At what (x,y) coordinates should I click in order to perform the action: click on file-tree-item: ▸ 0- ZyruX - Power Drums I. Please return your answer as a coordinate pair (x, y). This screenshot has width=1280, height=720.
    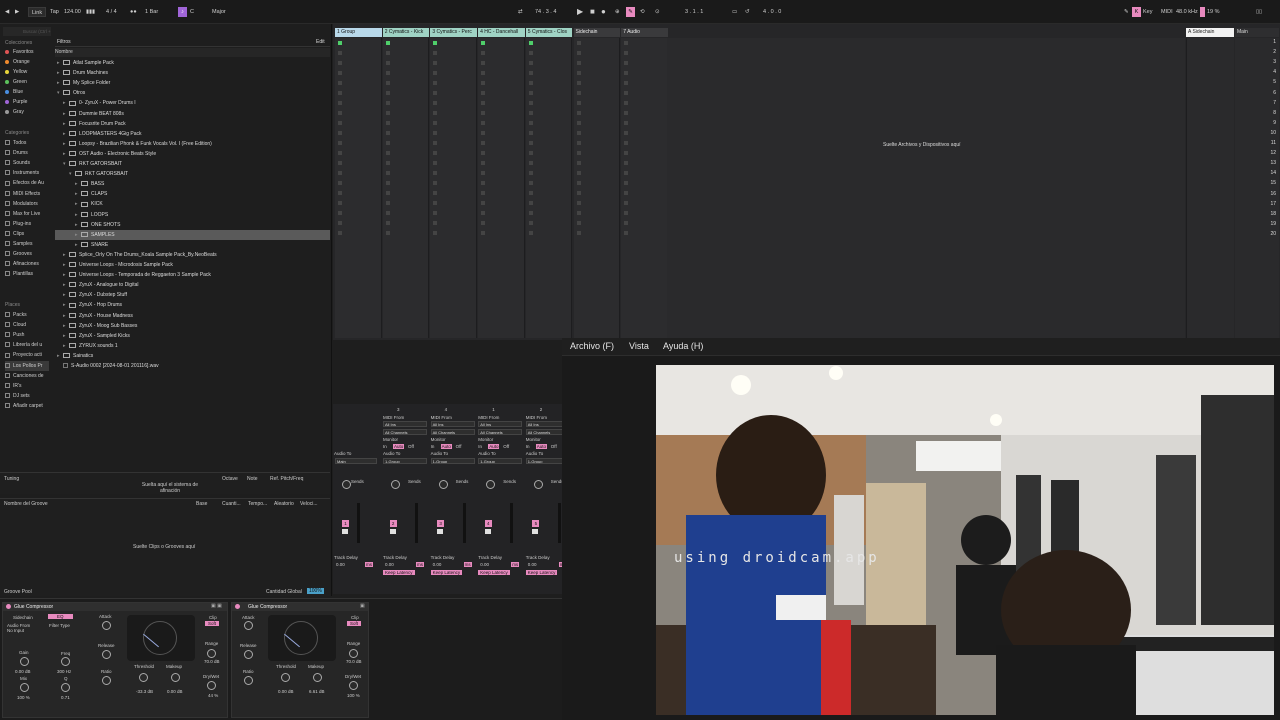
    Looking at the image, I should click on (99, 103).